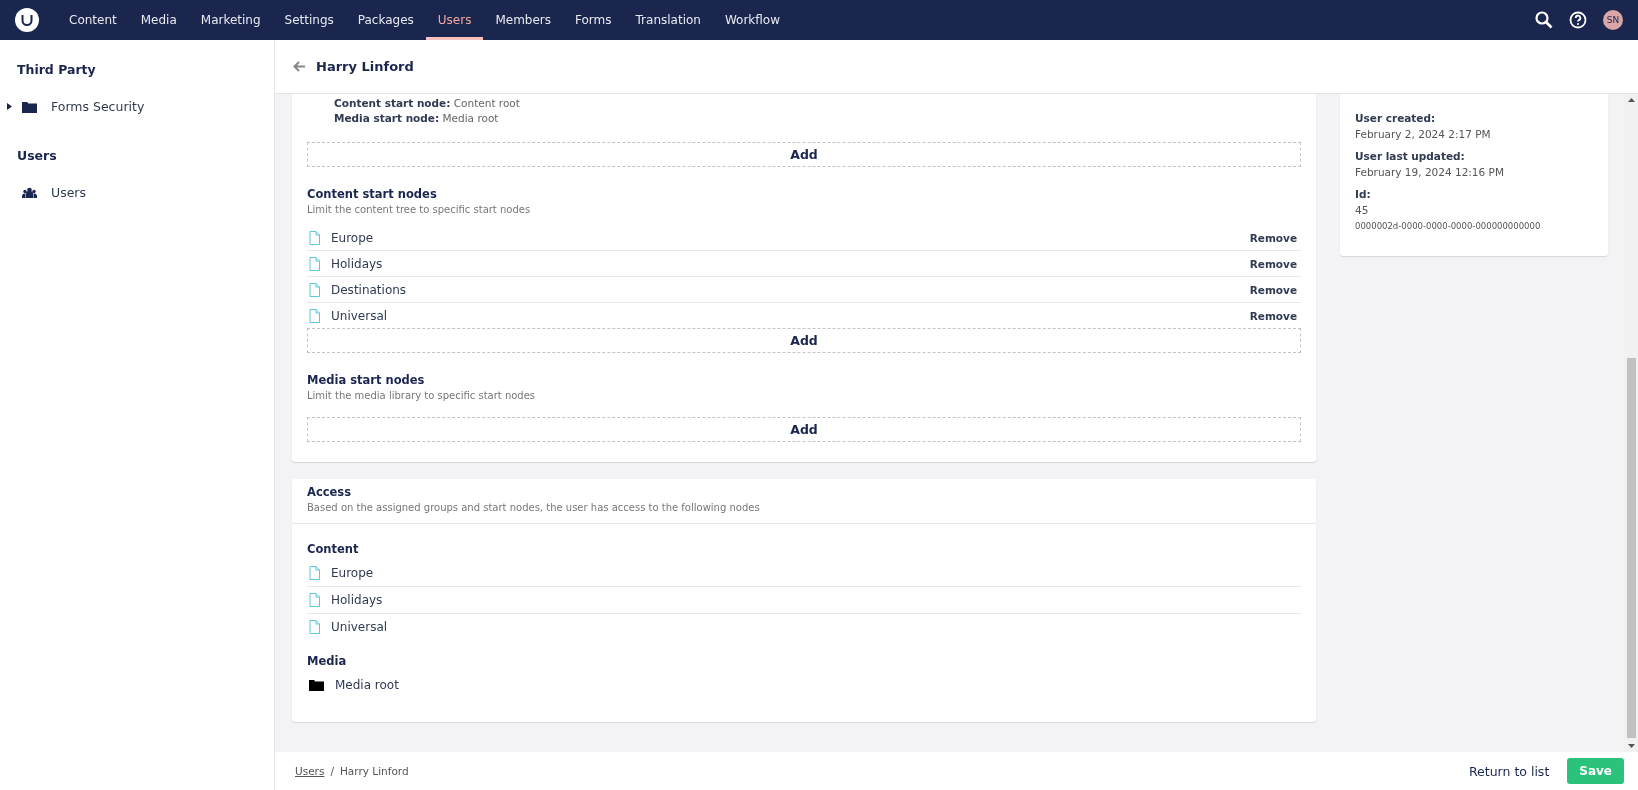 The image size is (1638, 790). What do you see at coordinates (1430, 172) in the screenshot?
I see `info-value: February 19, 2024 12:16 PM` at bounding box center [1430, 172].